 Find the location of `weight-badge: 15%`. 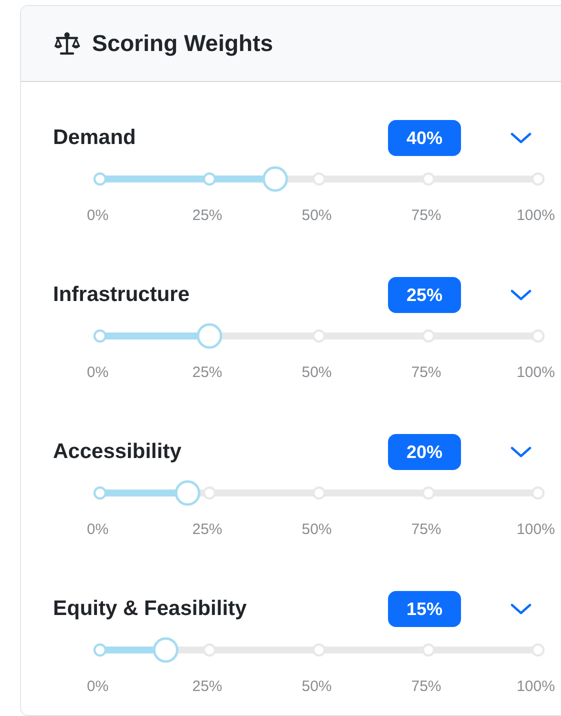

weight-badge: 15% is located at coordinates (424, 609).